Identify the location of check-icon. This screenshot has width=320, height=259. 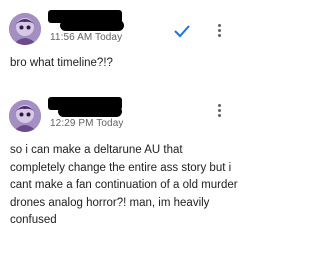
(182, 31).